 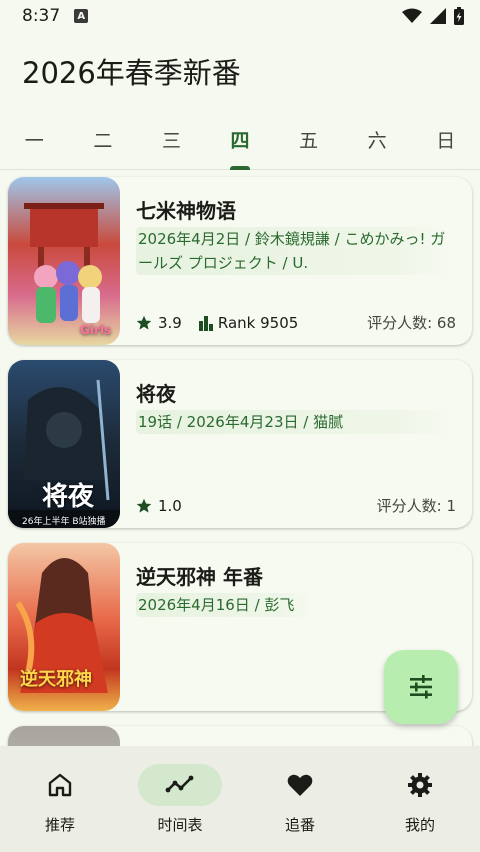 I want to click on trend-icon, so click(x=179, y=784).